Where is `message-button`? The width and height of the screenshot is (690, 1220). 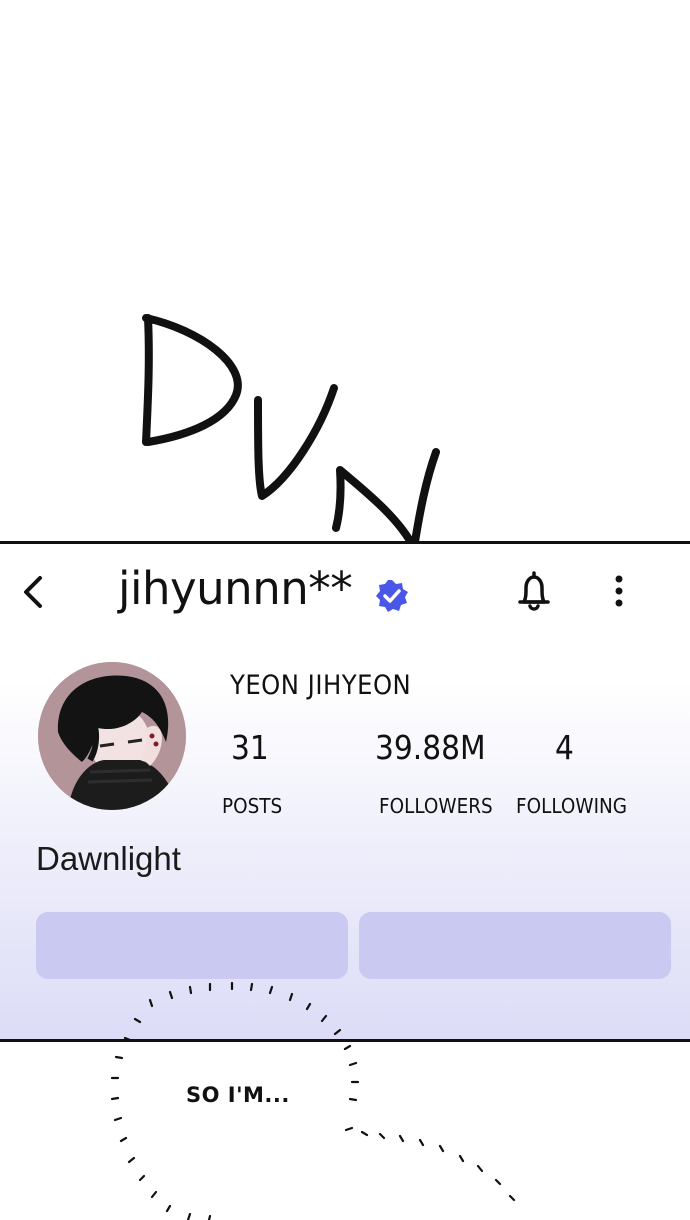
message-button is located at coordinates (515, 945).